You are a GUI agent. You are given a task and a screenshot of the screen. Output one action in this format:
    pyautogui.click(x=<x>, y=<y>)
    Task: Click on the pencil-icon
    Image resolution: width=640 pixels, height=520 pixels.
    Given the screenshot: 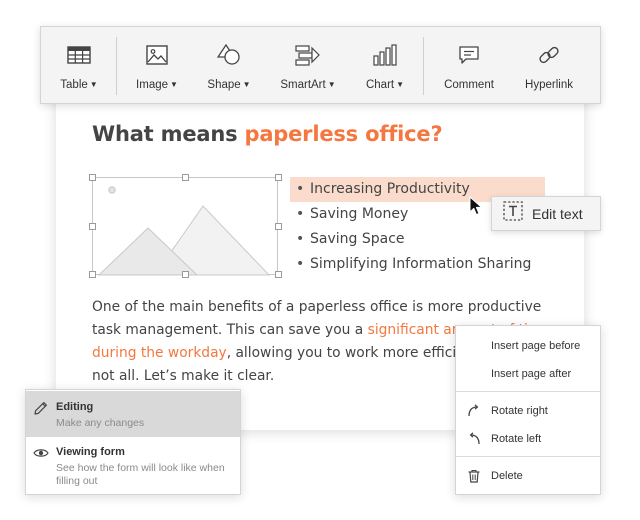 What is the action you would take?
    pyautogui.click(x=41, y=410)
    